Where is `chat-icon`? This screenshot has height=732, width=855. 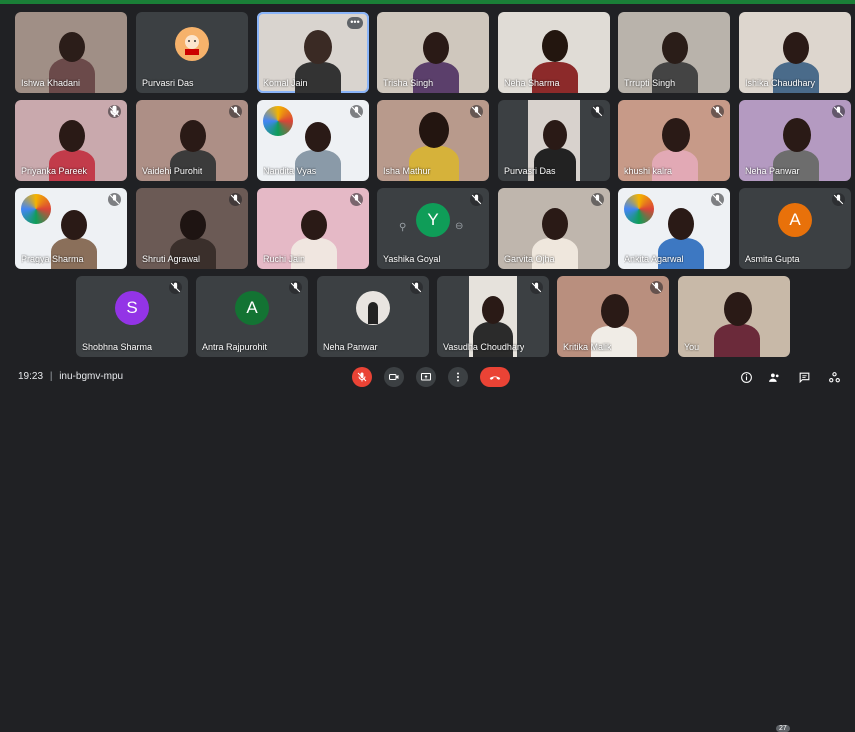 chat-icon is located at coordinates (804, 377).